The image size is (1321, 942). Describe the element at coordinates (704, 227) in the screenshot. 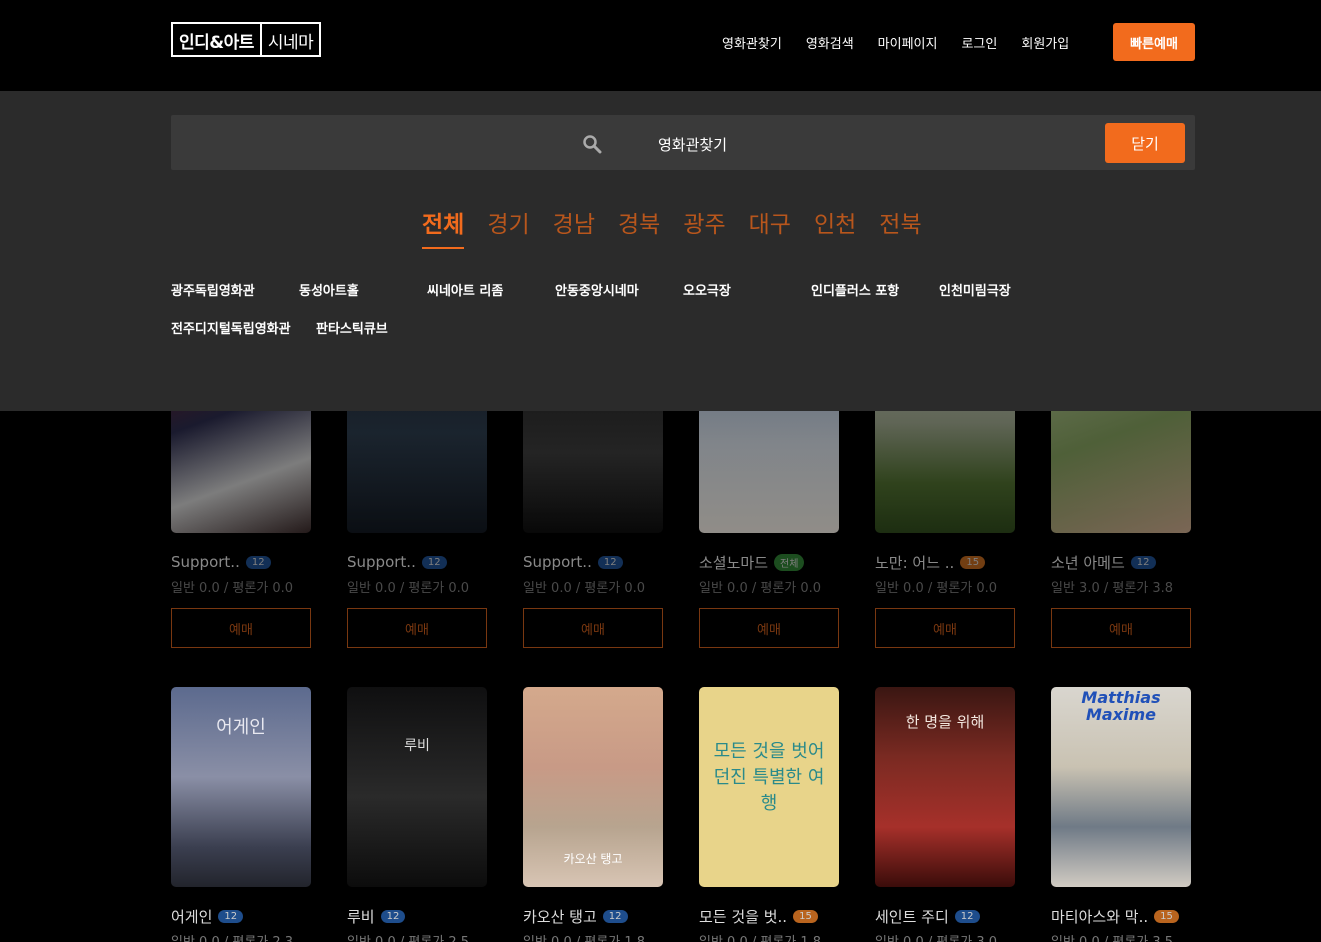

I see `region-tab-gwangju: 광주` at that location.